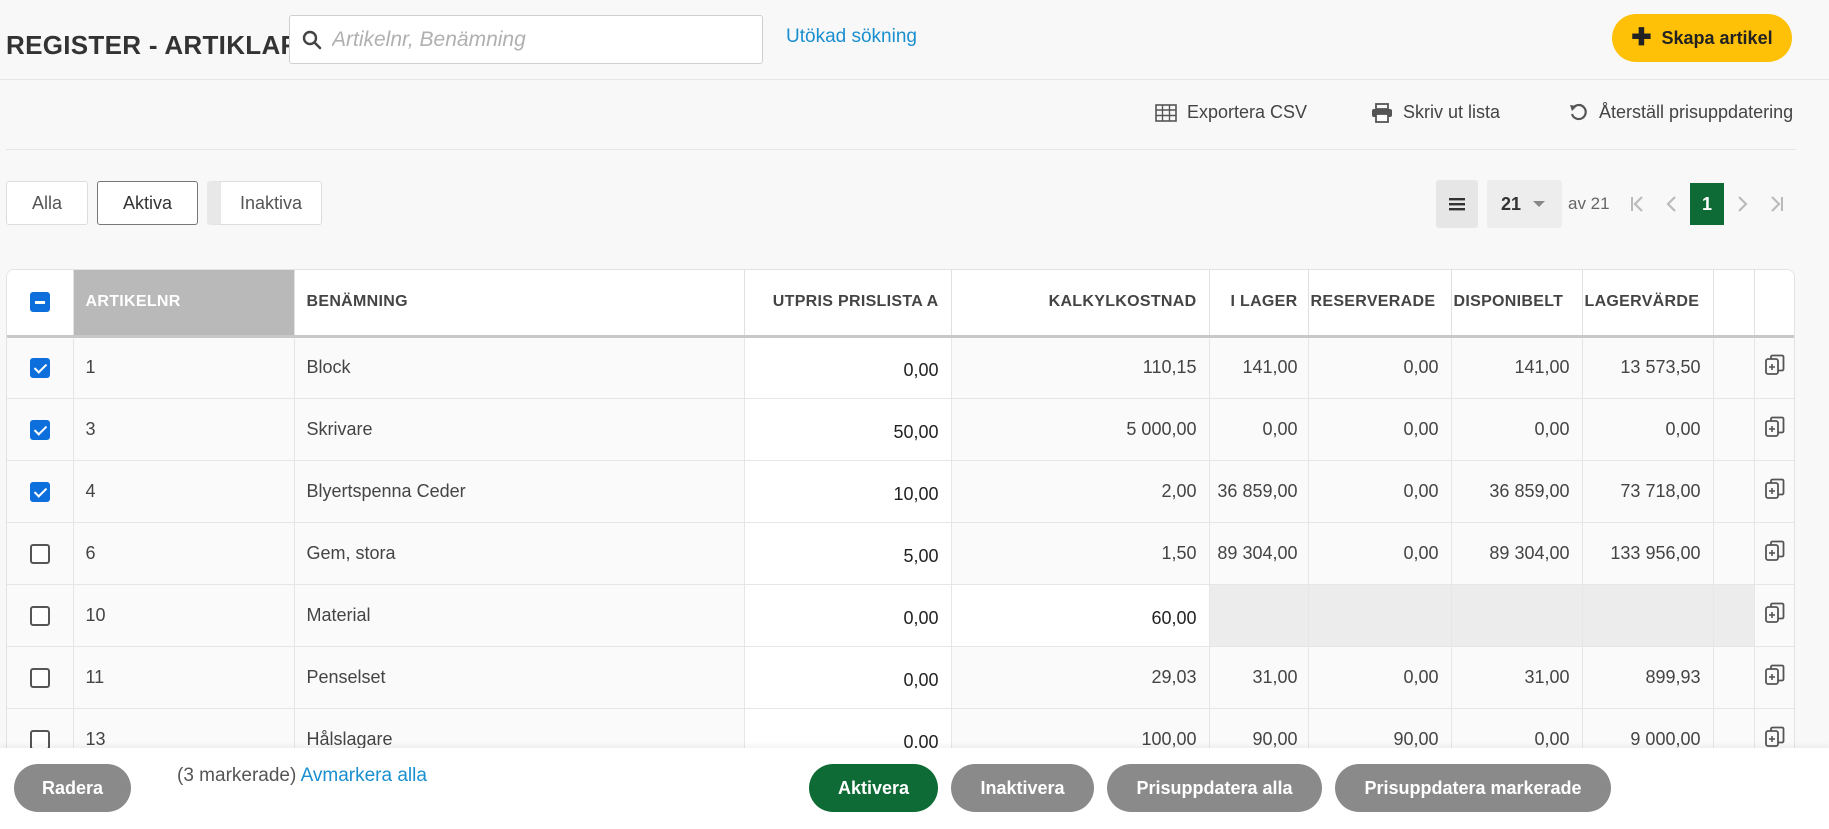  I want to click on cell-ilager: 90,00, so click(1259, 728).